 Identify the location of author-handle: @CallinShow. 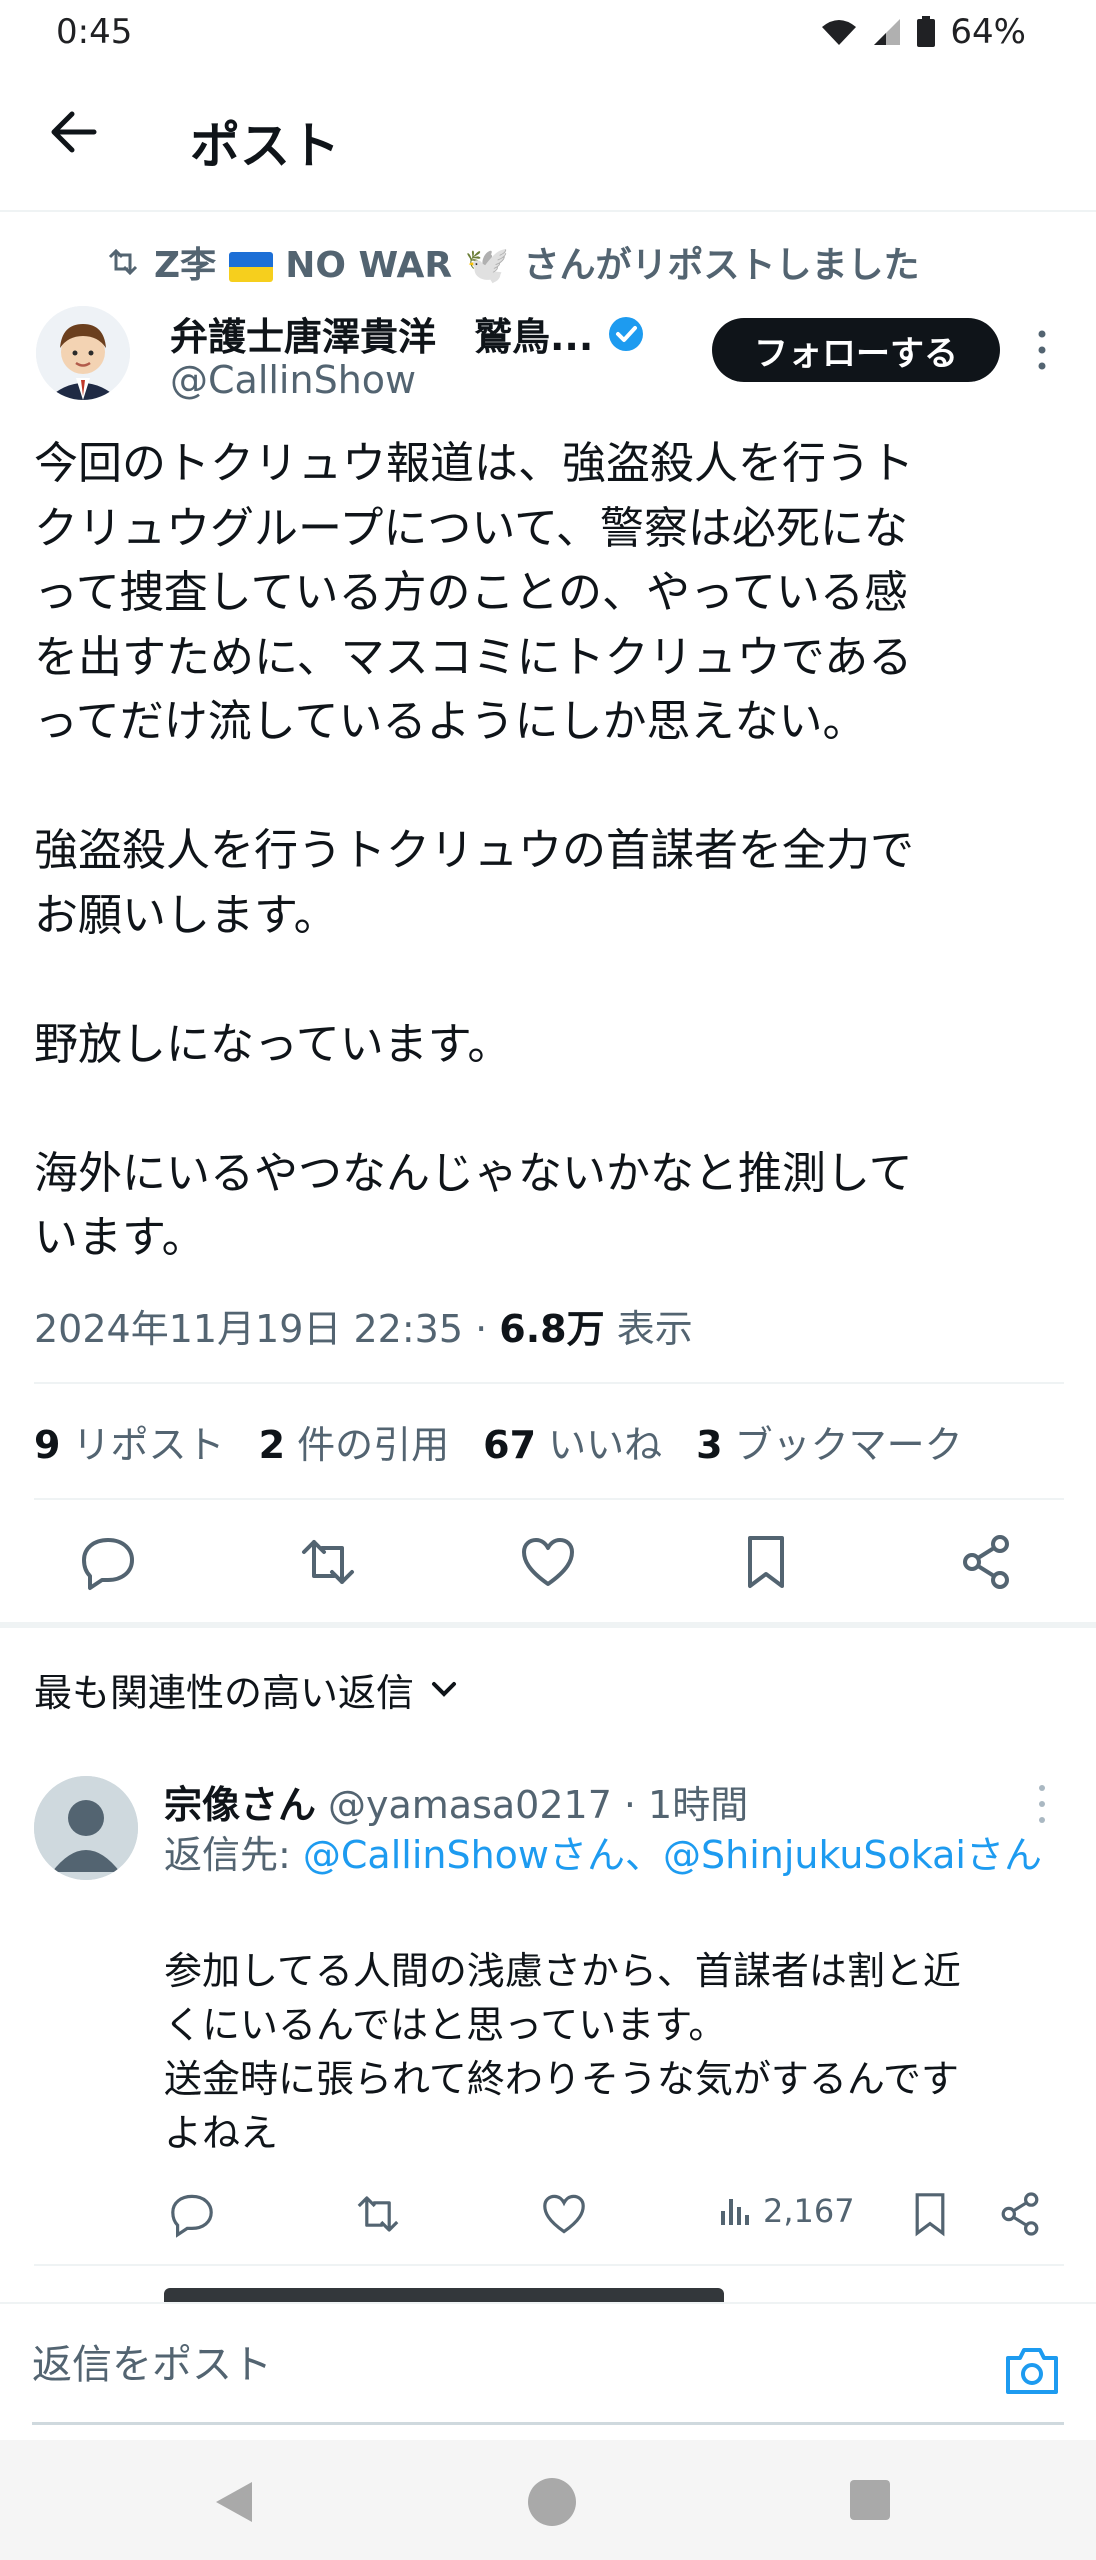
(293, 380).